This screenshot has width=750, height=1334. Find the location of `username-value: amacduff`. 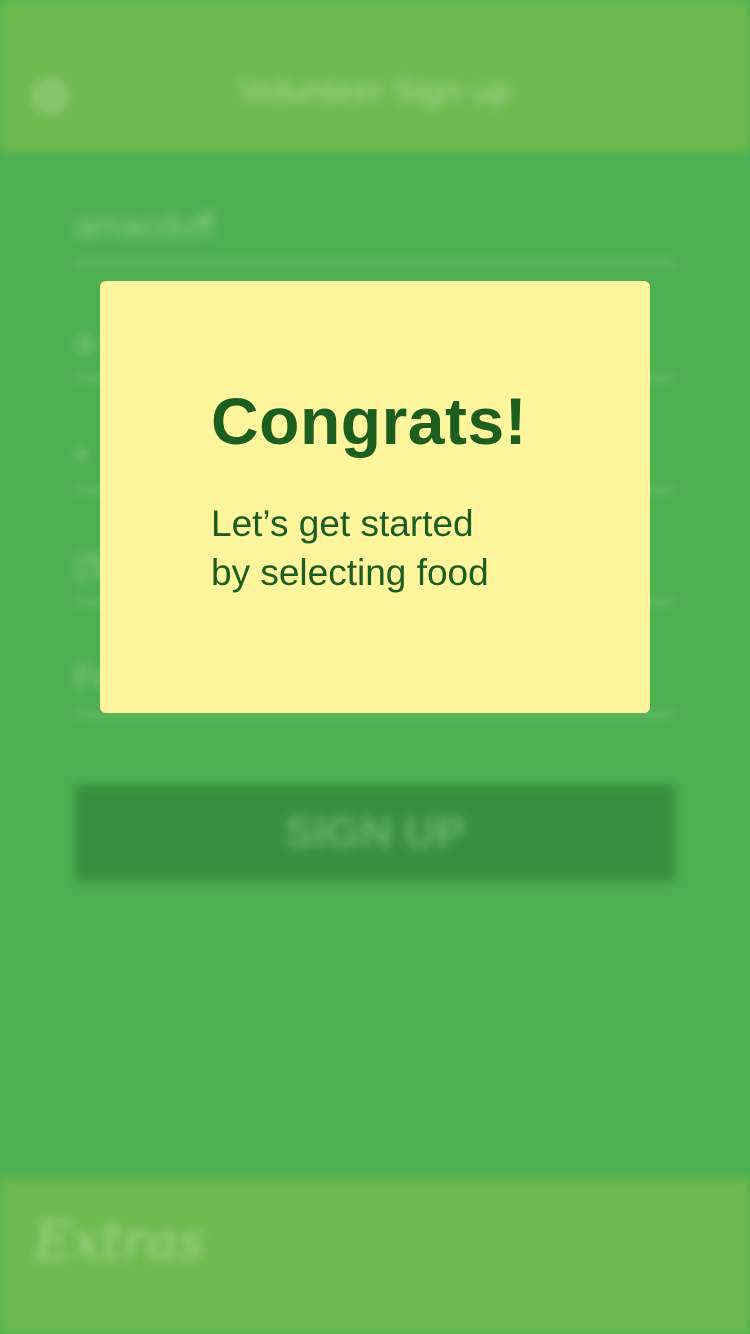

username-value: amacduff is located at coordinates (145, 226).